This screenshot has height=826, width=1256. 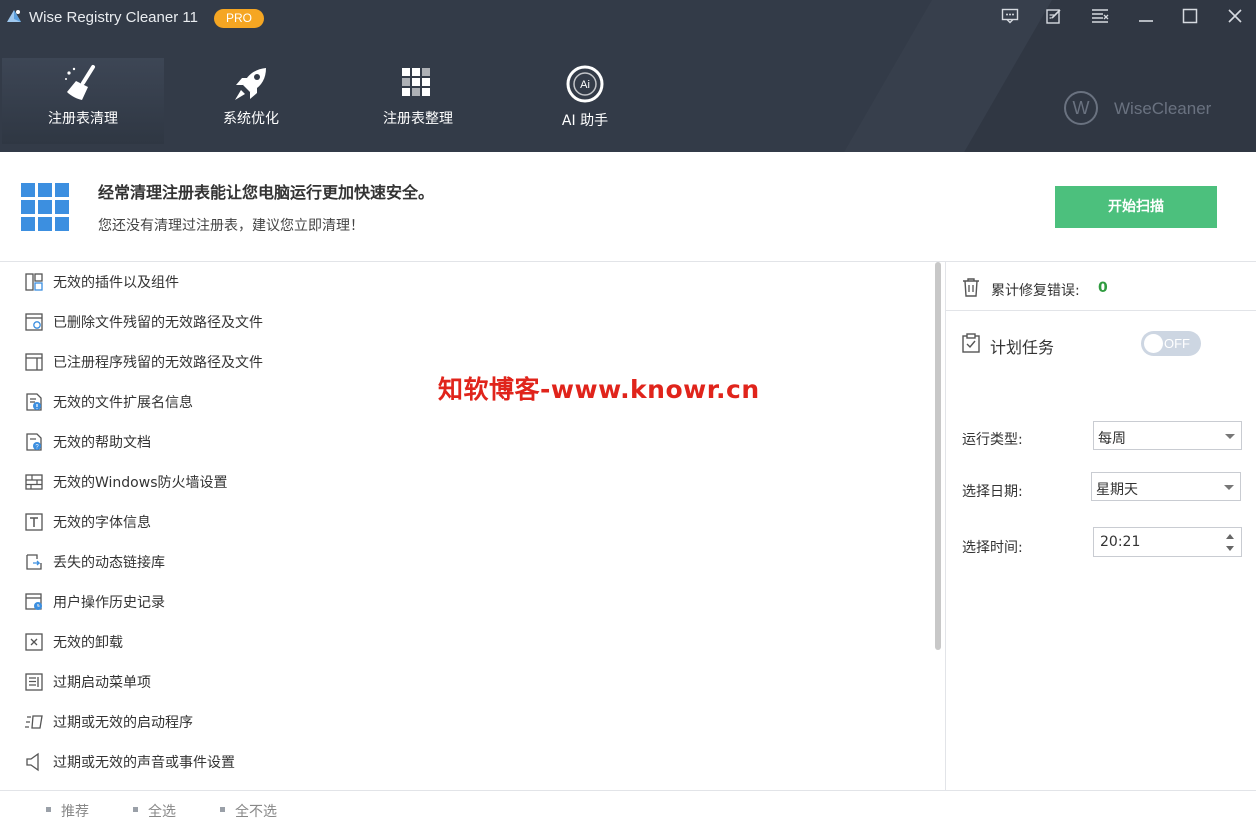 I want to click on list-item-label: 无效的插件以及组件, so click(x=116, y=283).